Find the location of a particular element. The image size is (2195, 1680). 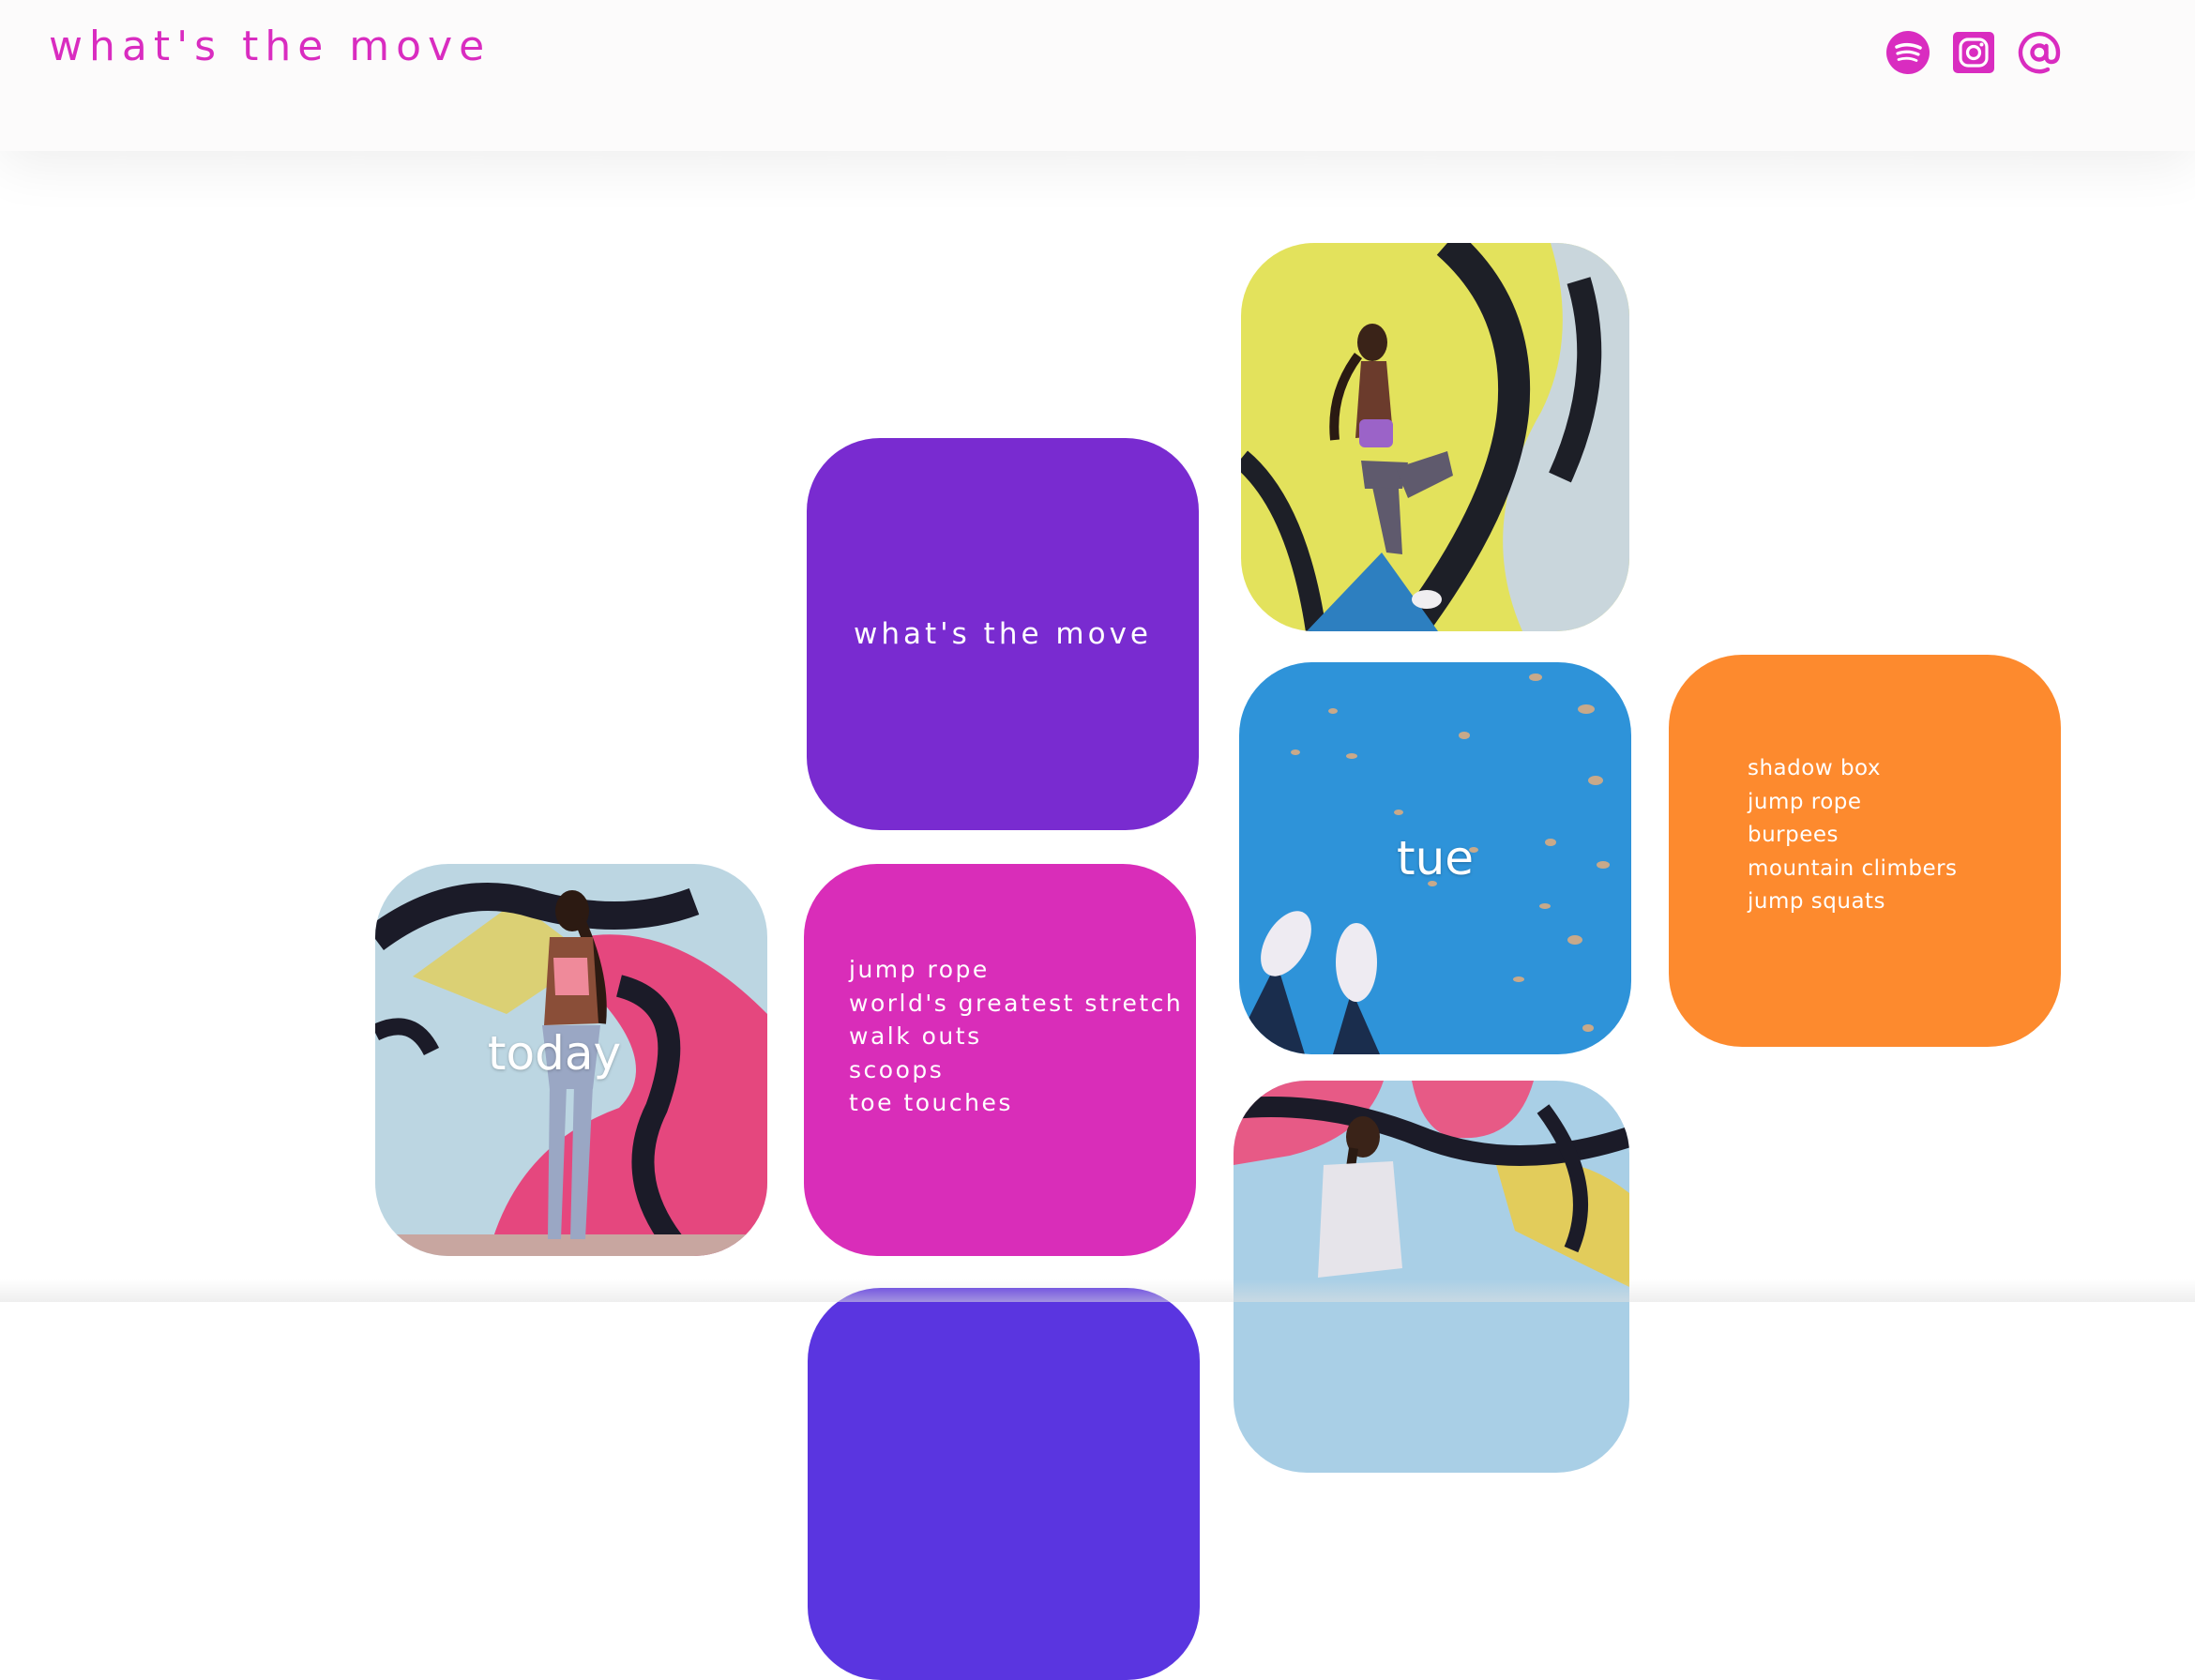

list-item: scoops is located at coordinates (897, 1069).